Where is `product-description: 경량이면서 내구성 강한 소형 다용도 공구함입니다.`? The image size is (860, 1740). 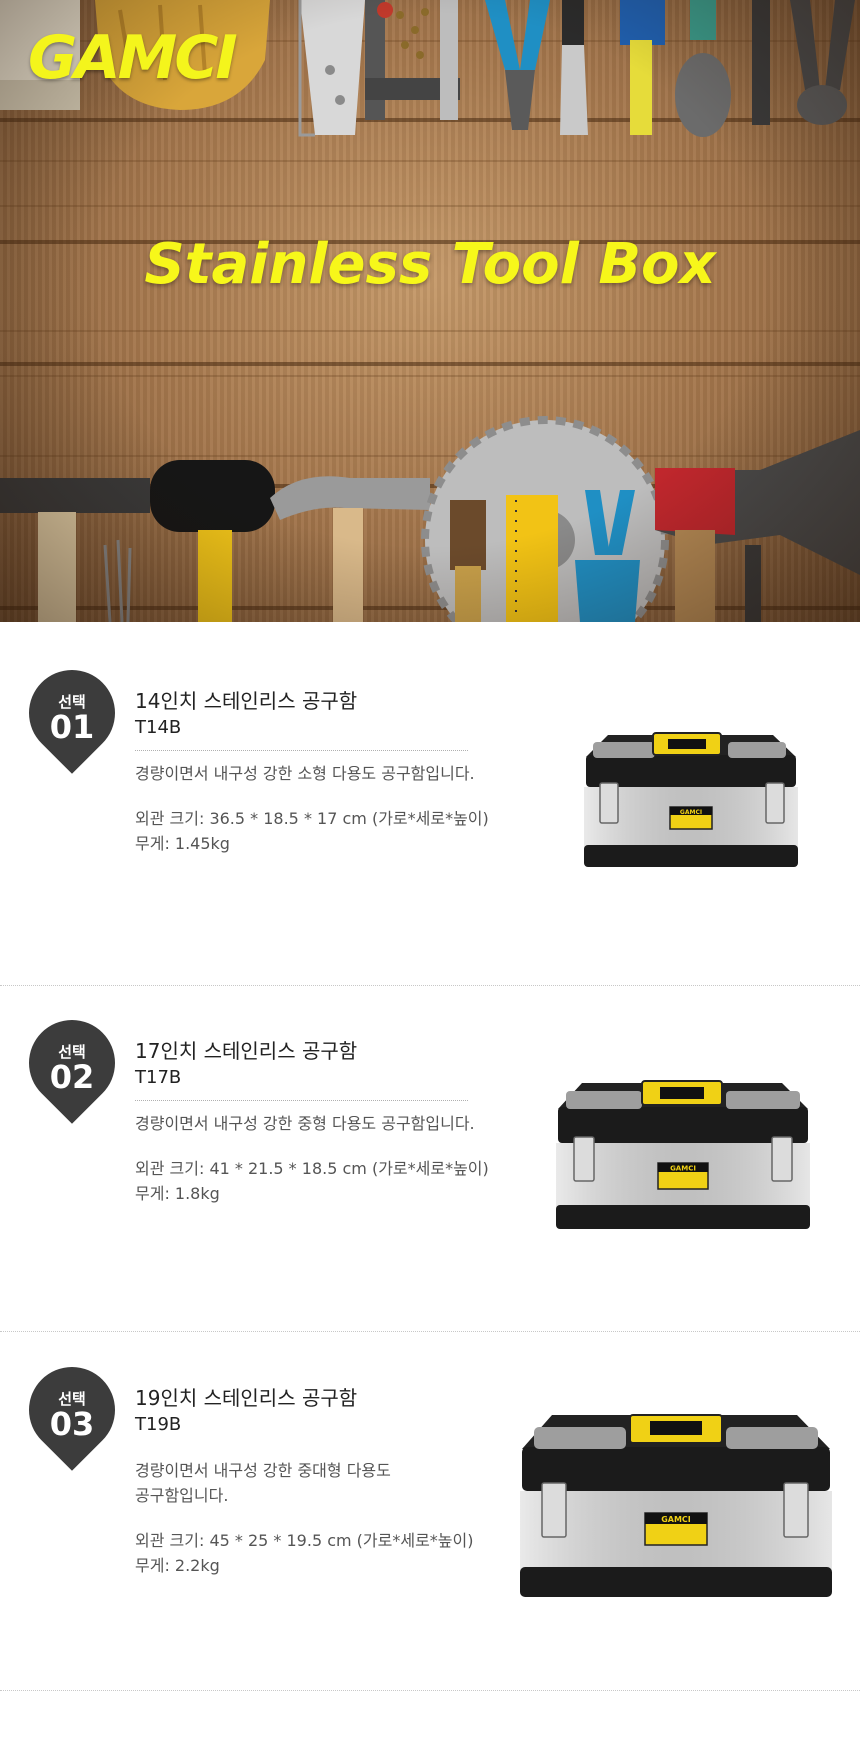
product-description: 경량이면서 내구성 강한 소형 다용도 공구함입니다. is located at coordinates (305, 773).